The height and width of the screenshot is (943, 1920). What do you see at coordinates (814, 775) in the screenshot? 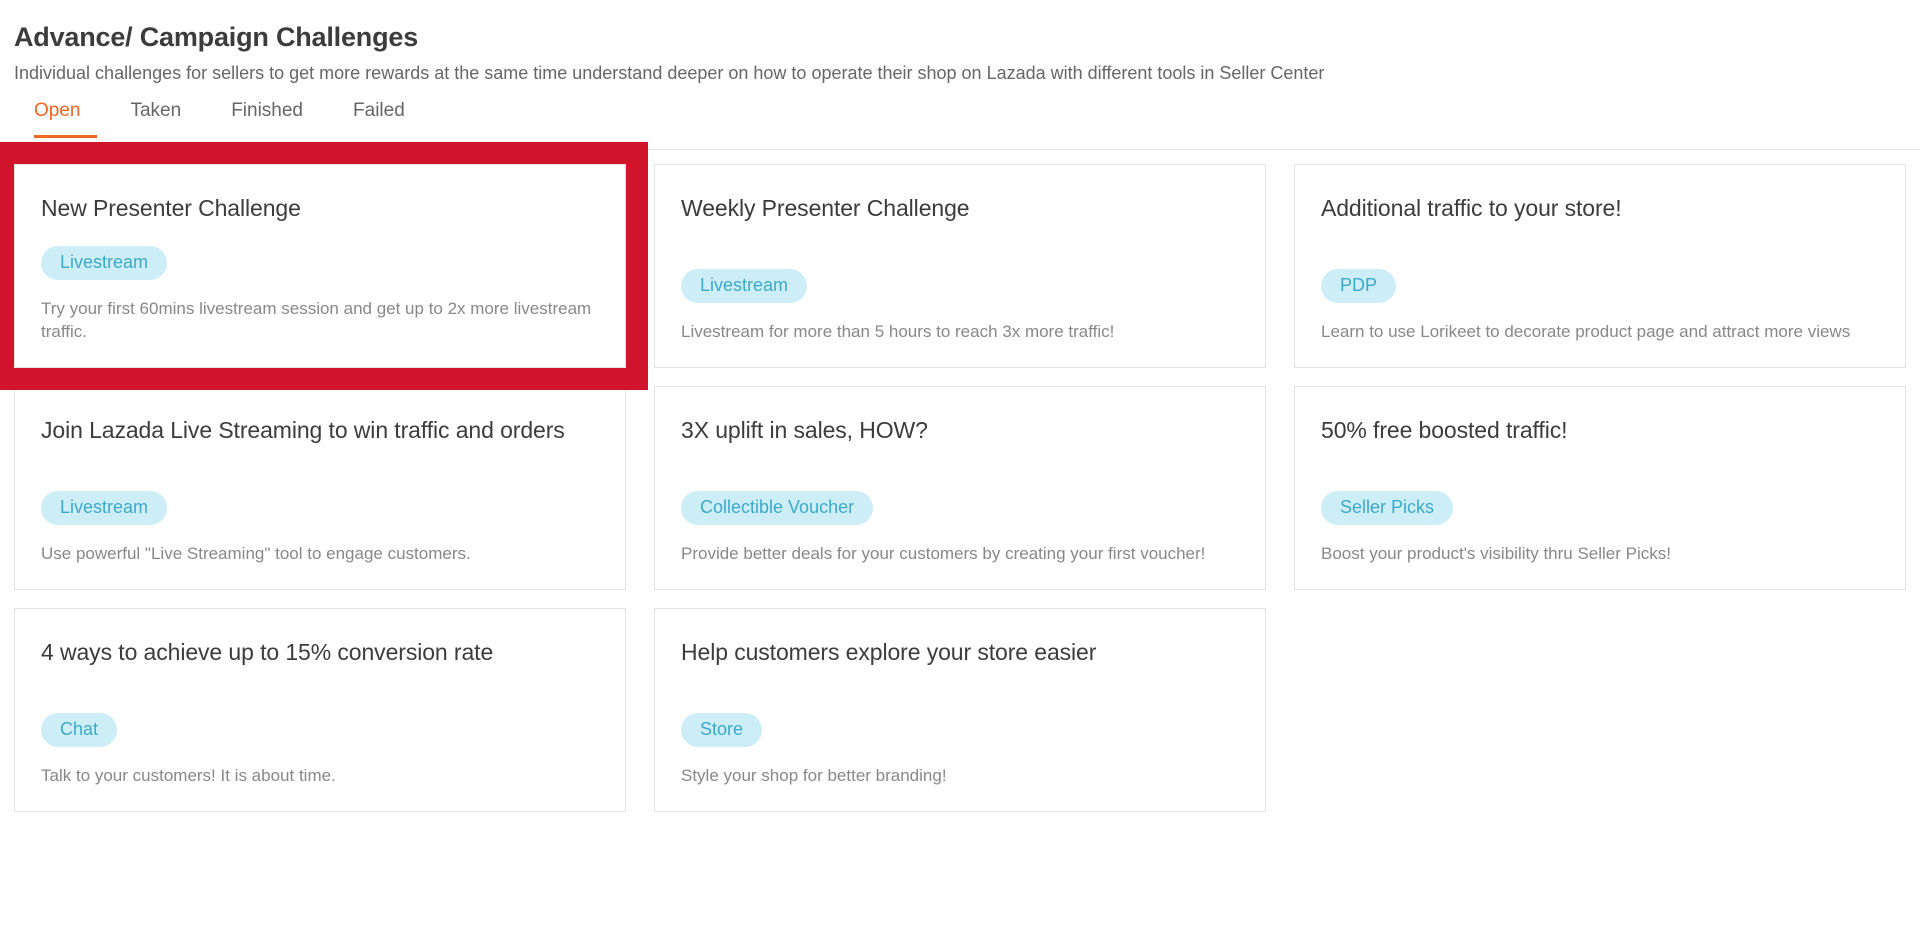
I see `challenge-card-description: Style your shop for better branding!` at bounding box center [814, 775].